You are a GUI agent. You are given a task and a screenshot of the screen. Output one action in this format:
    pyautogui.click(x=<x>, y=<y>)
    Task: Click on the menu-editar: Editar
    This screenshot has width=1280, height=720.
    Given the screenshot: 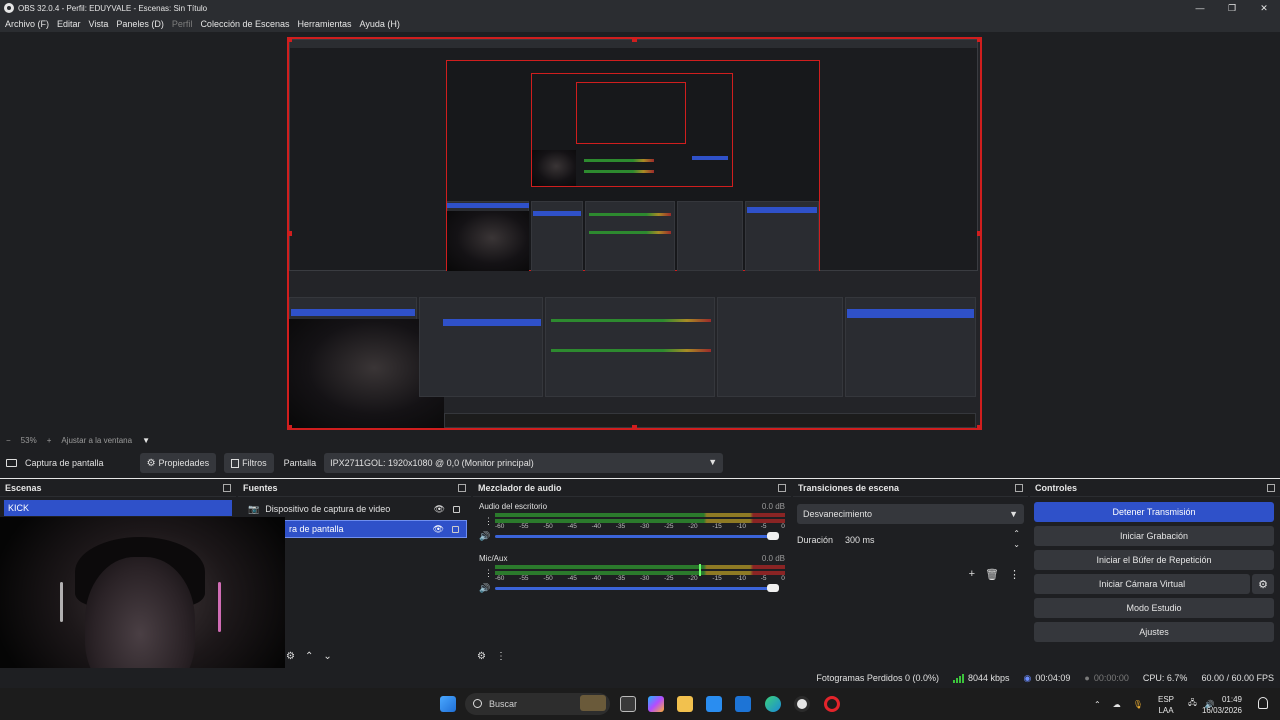 What is the action you would take?
    pyautogui.click(x=69, y=24)
    